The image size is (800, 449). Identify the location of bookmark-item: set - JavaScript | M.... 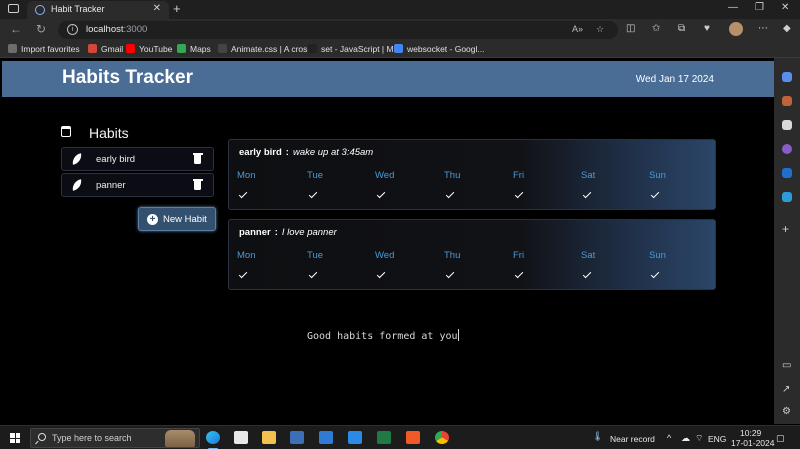
(354, 49).